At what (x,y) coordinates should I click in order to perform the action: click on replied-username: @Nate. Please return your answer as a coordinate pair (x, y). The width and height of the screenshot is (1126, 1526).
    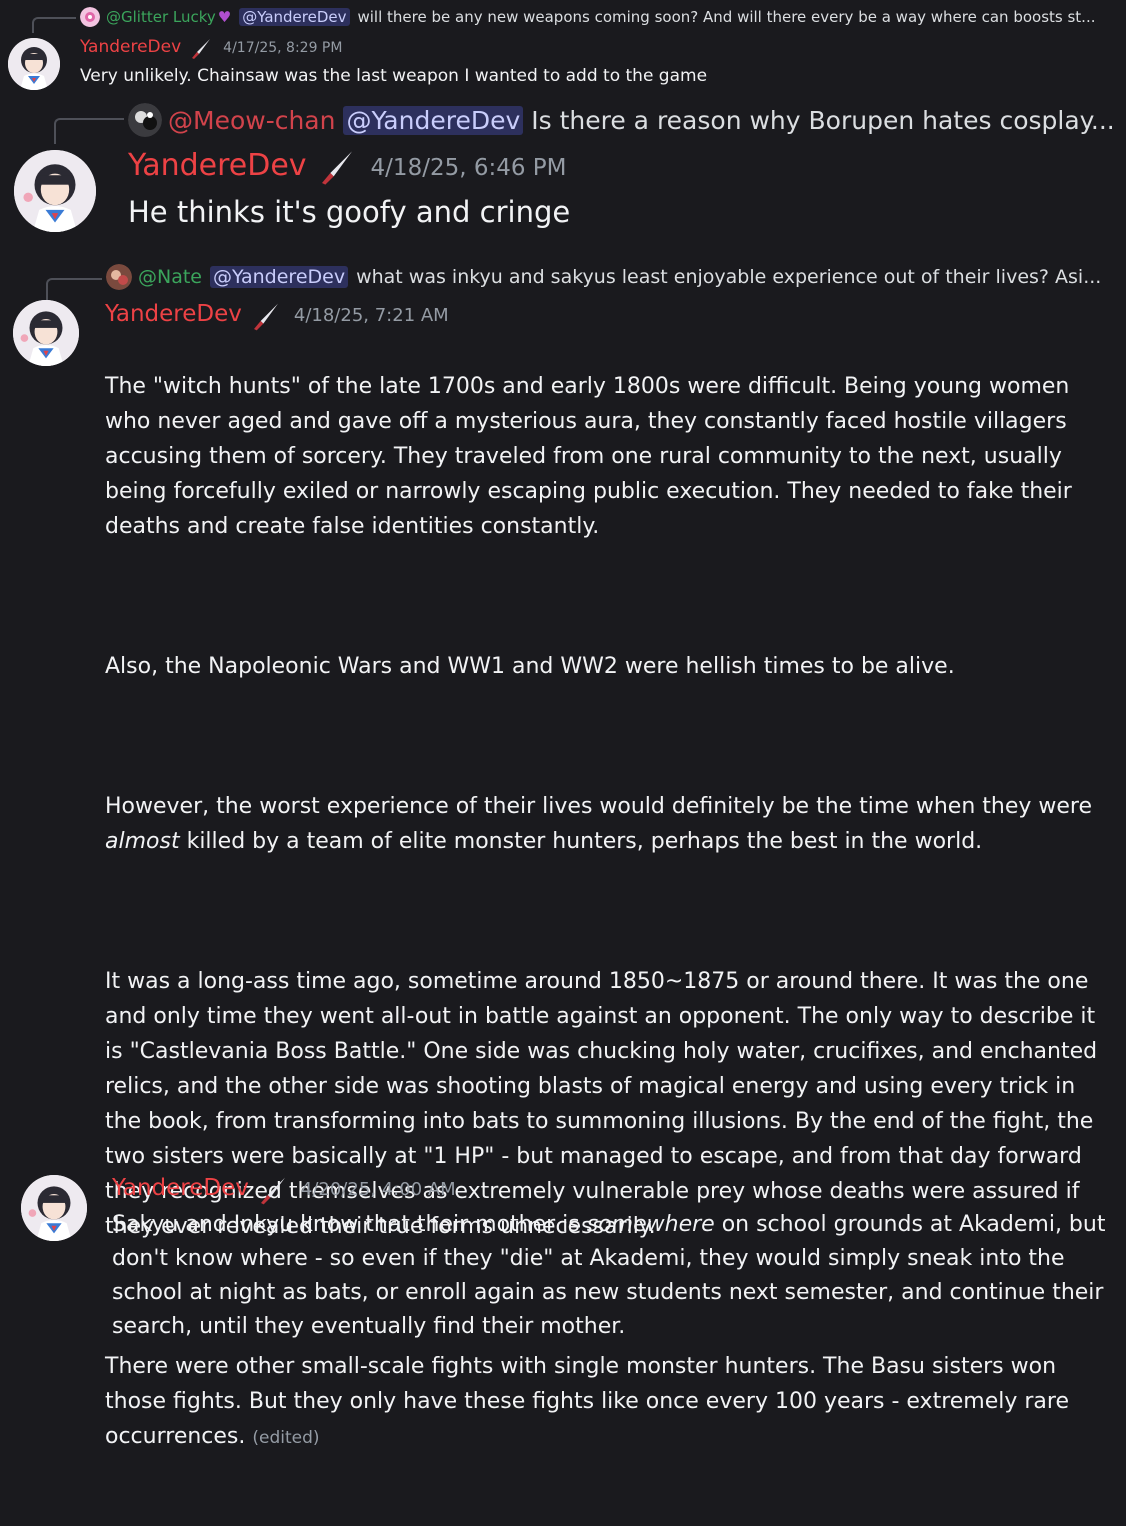
    Looking at the image, I should click on (170, 277).